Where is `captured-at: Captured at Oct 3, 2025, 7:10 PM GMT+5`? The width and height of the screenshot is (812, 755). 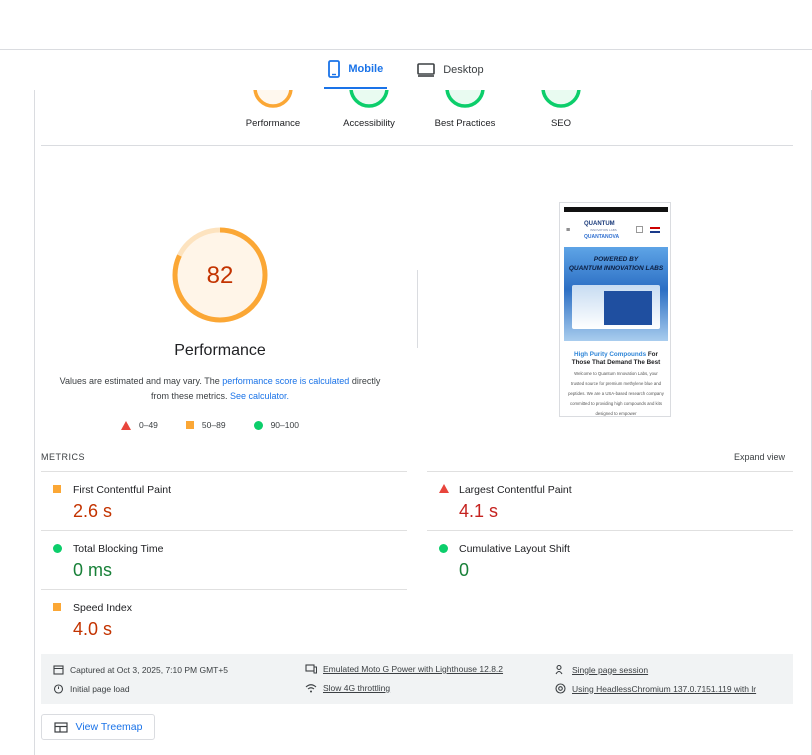
captured-at: Captured at Oct 3, 2025, 7:10 PM GMT+5 is located at coordinates (140, 669).